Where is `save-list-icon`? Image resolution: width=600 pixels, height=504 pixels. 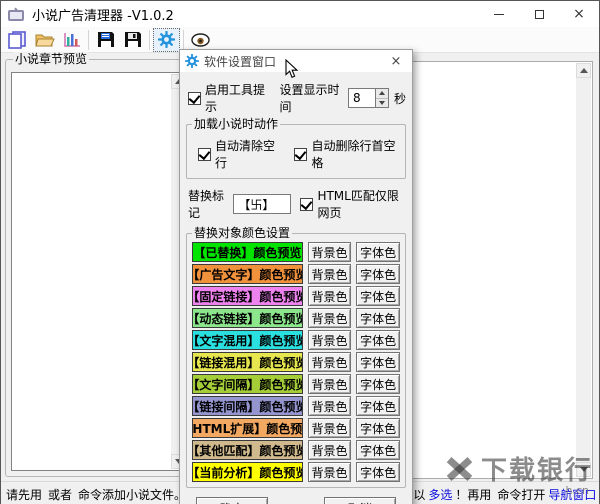 save-list-icon is located at coordinates (105, 39).